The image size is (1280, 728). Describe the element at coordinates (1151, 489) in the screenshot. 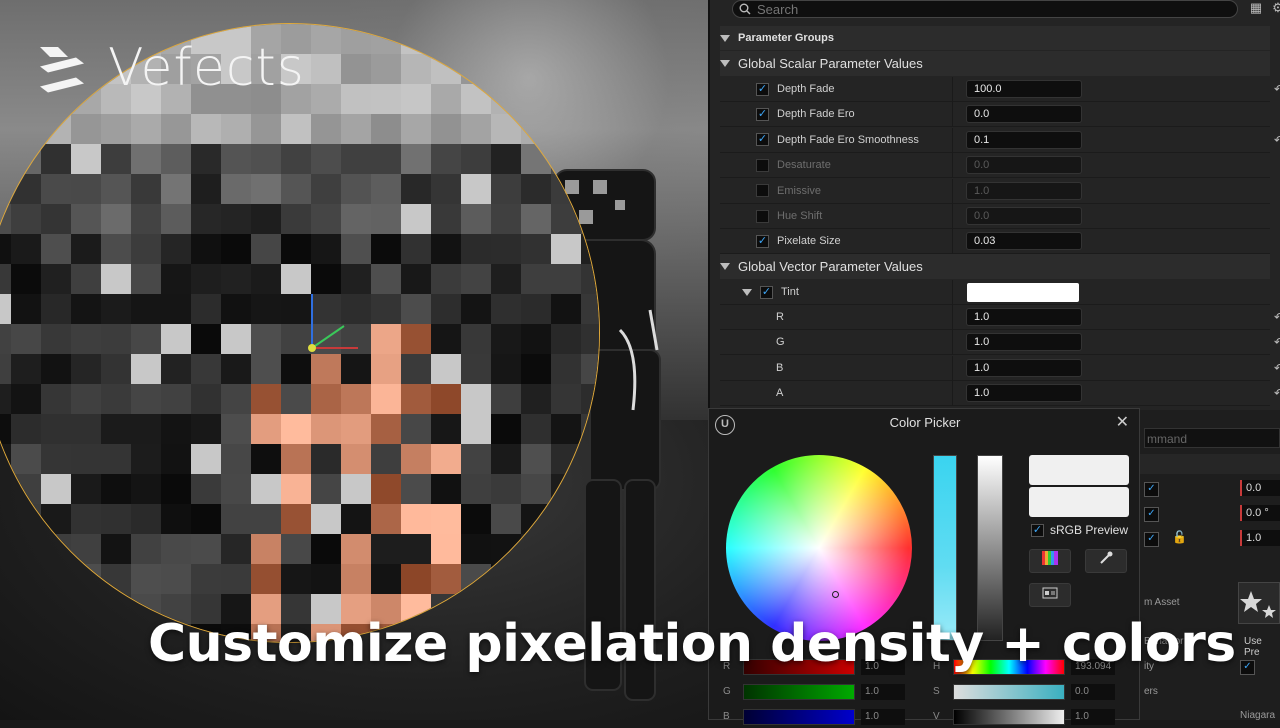

I see `side-checkbox-1: ✓` at that location.